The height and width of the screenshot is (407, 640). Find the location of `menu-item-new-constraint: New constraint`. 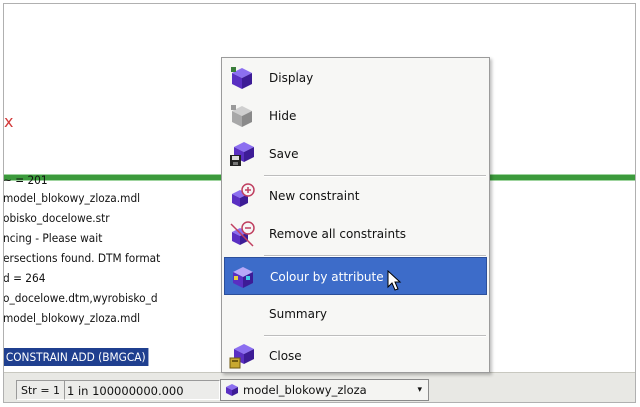

menu-item-new-constraint: New constraint is located at coordinates (355, 196).